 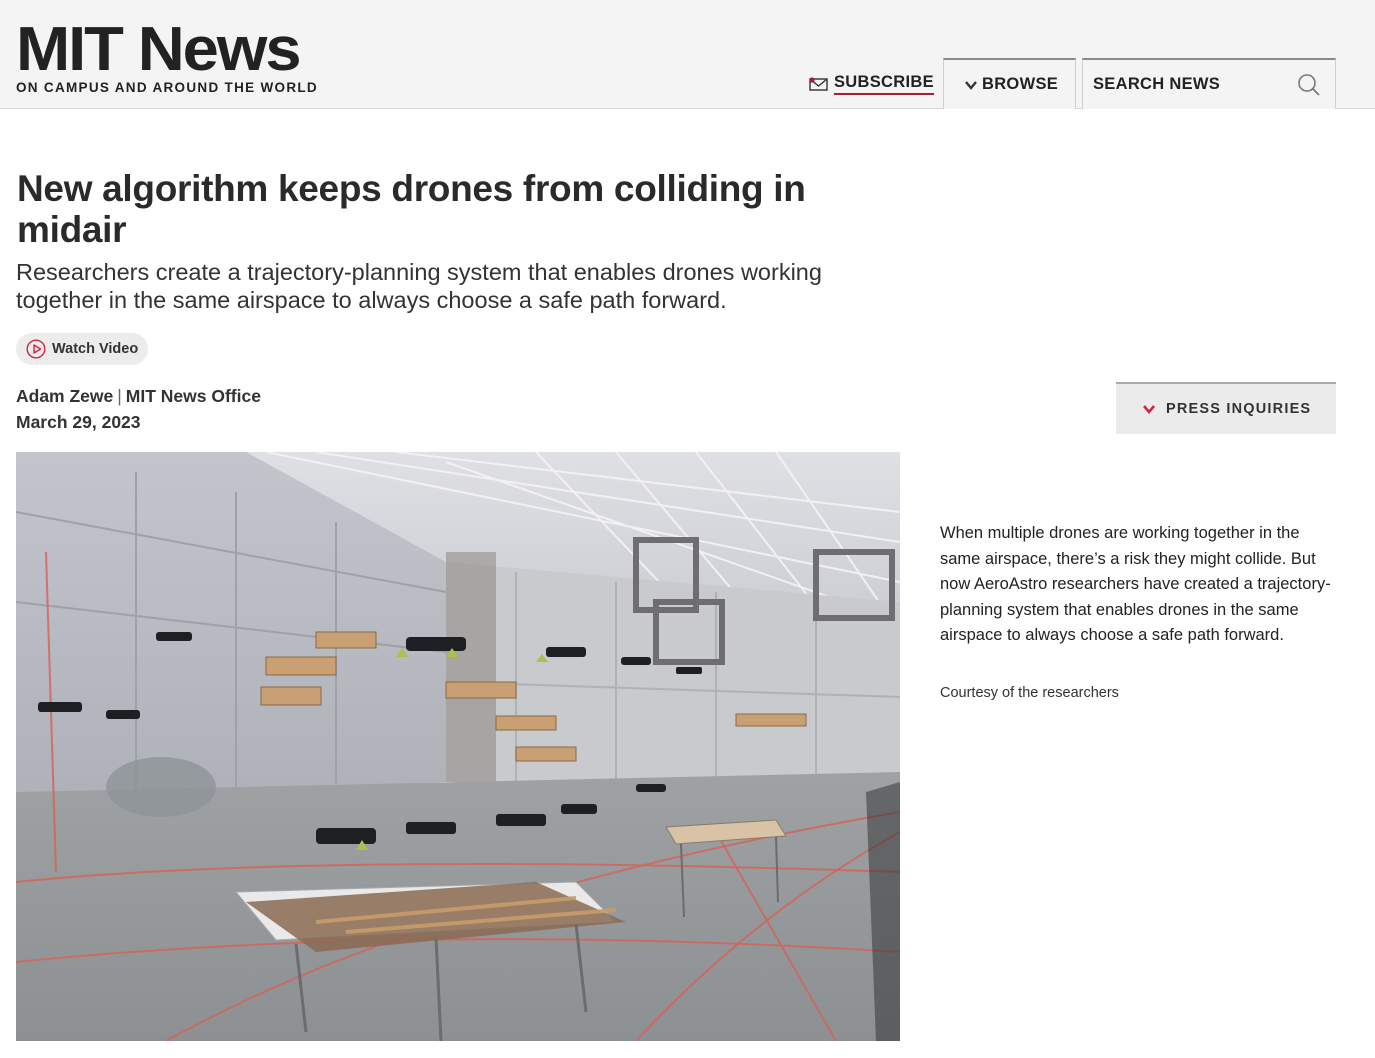 What do you see at coordinates (818, 84) in the screenshot?
I see `mail-icon` at bounding box center [818, 84].